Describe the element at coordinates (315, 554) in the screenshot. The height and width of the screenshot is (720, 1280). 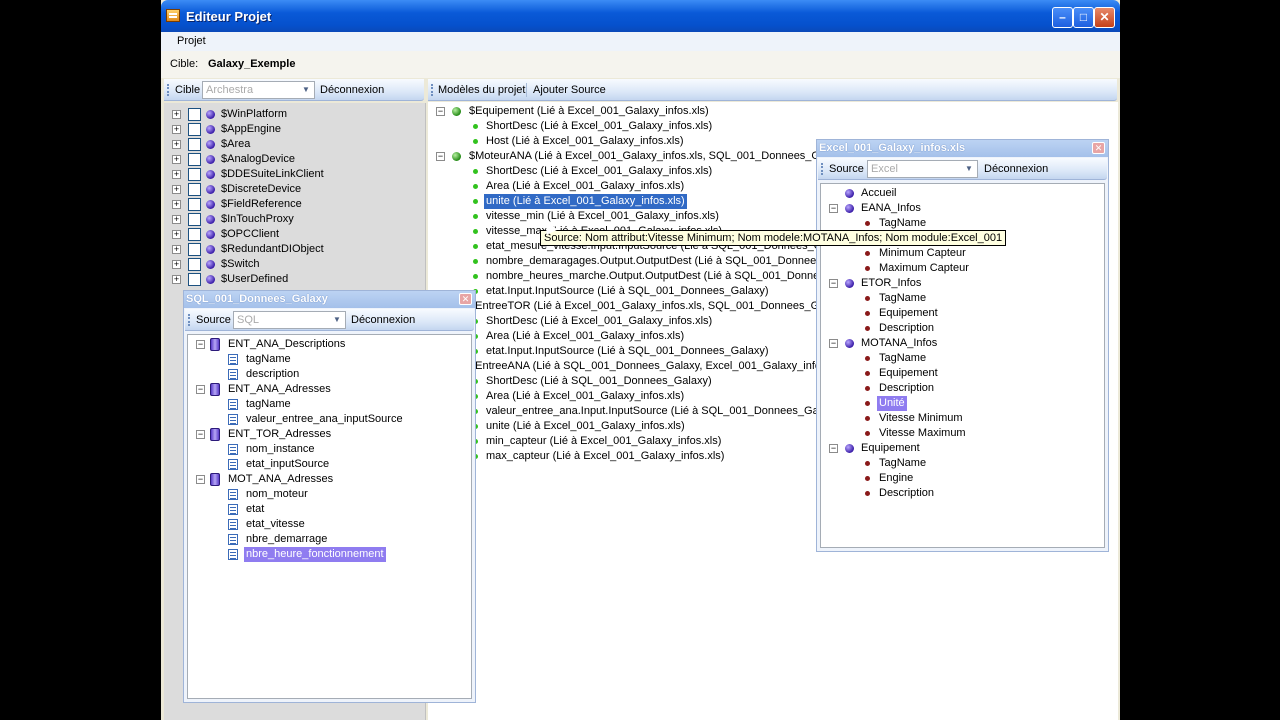
I see `sql-field-node: nbre_heure_fonctionnement` at that location.